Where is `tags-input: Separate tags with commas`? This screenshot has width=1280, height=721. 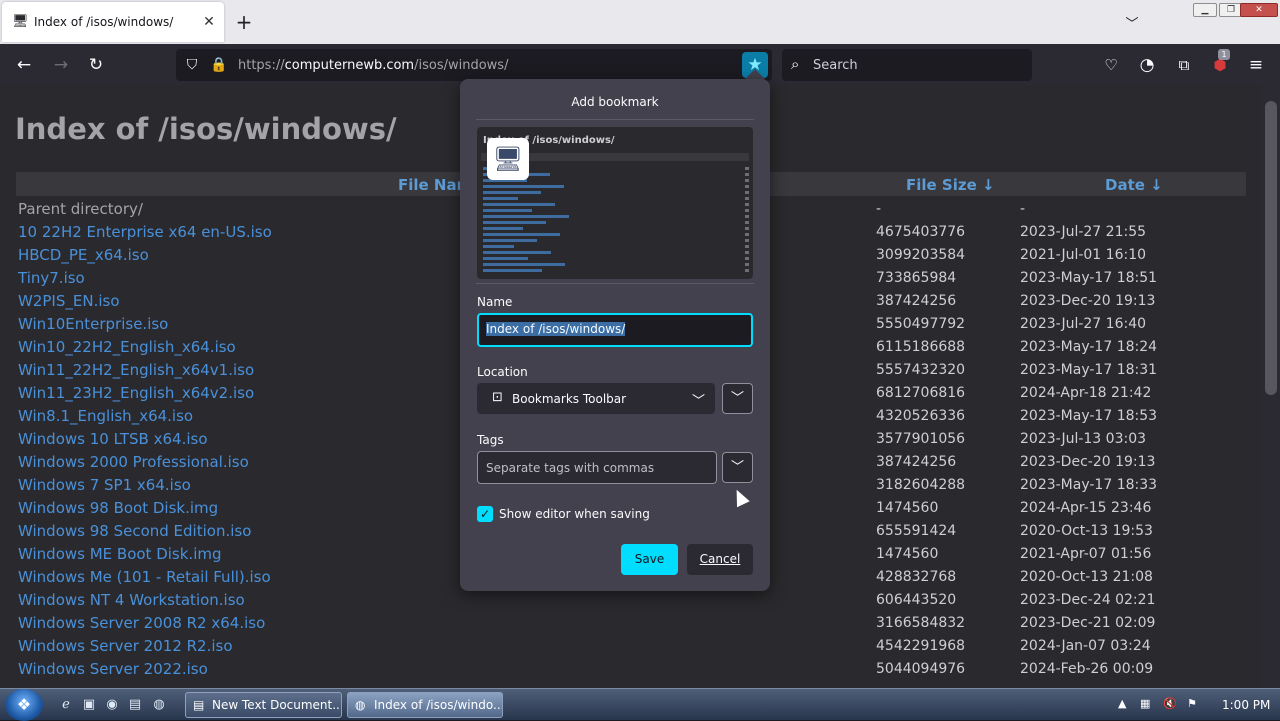 tags-input: Separate tags with commas is located at coordinates (597, 467).